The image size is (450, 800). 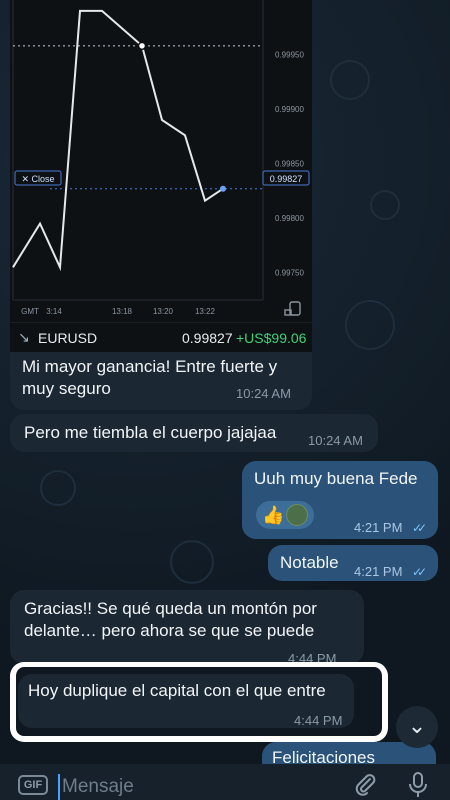 What do you see at coordinates (309, 562) in the screenshot?
I see `message-text: Notable` at bounding box center [309, 562].